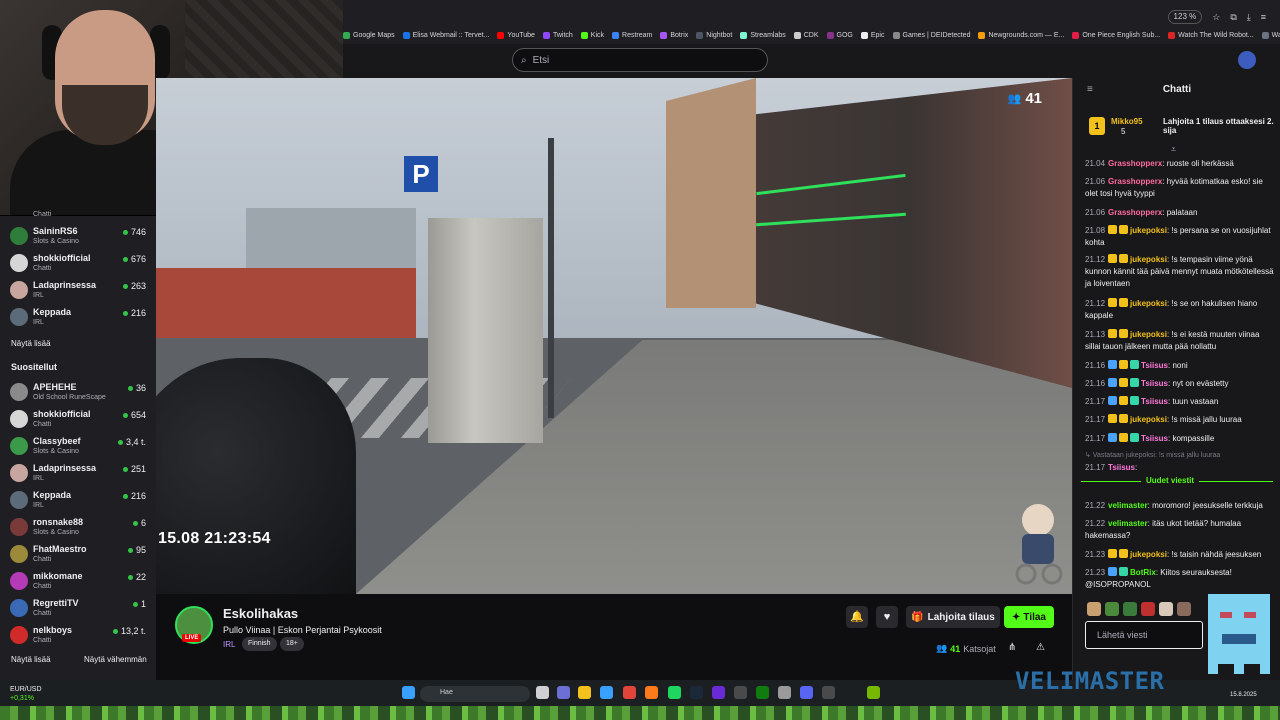 The width and height of the screenshot is (1280, 720). What do you see at coordinates (1180, 420) in the screenshot?
I see `chat-message: 21.17 jukepoksi: !s missä jallu luuraa` at bounding box center [1180, 420].